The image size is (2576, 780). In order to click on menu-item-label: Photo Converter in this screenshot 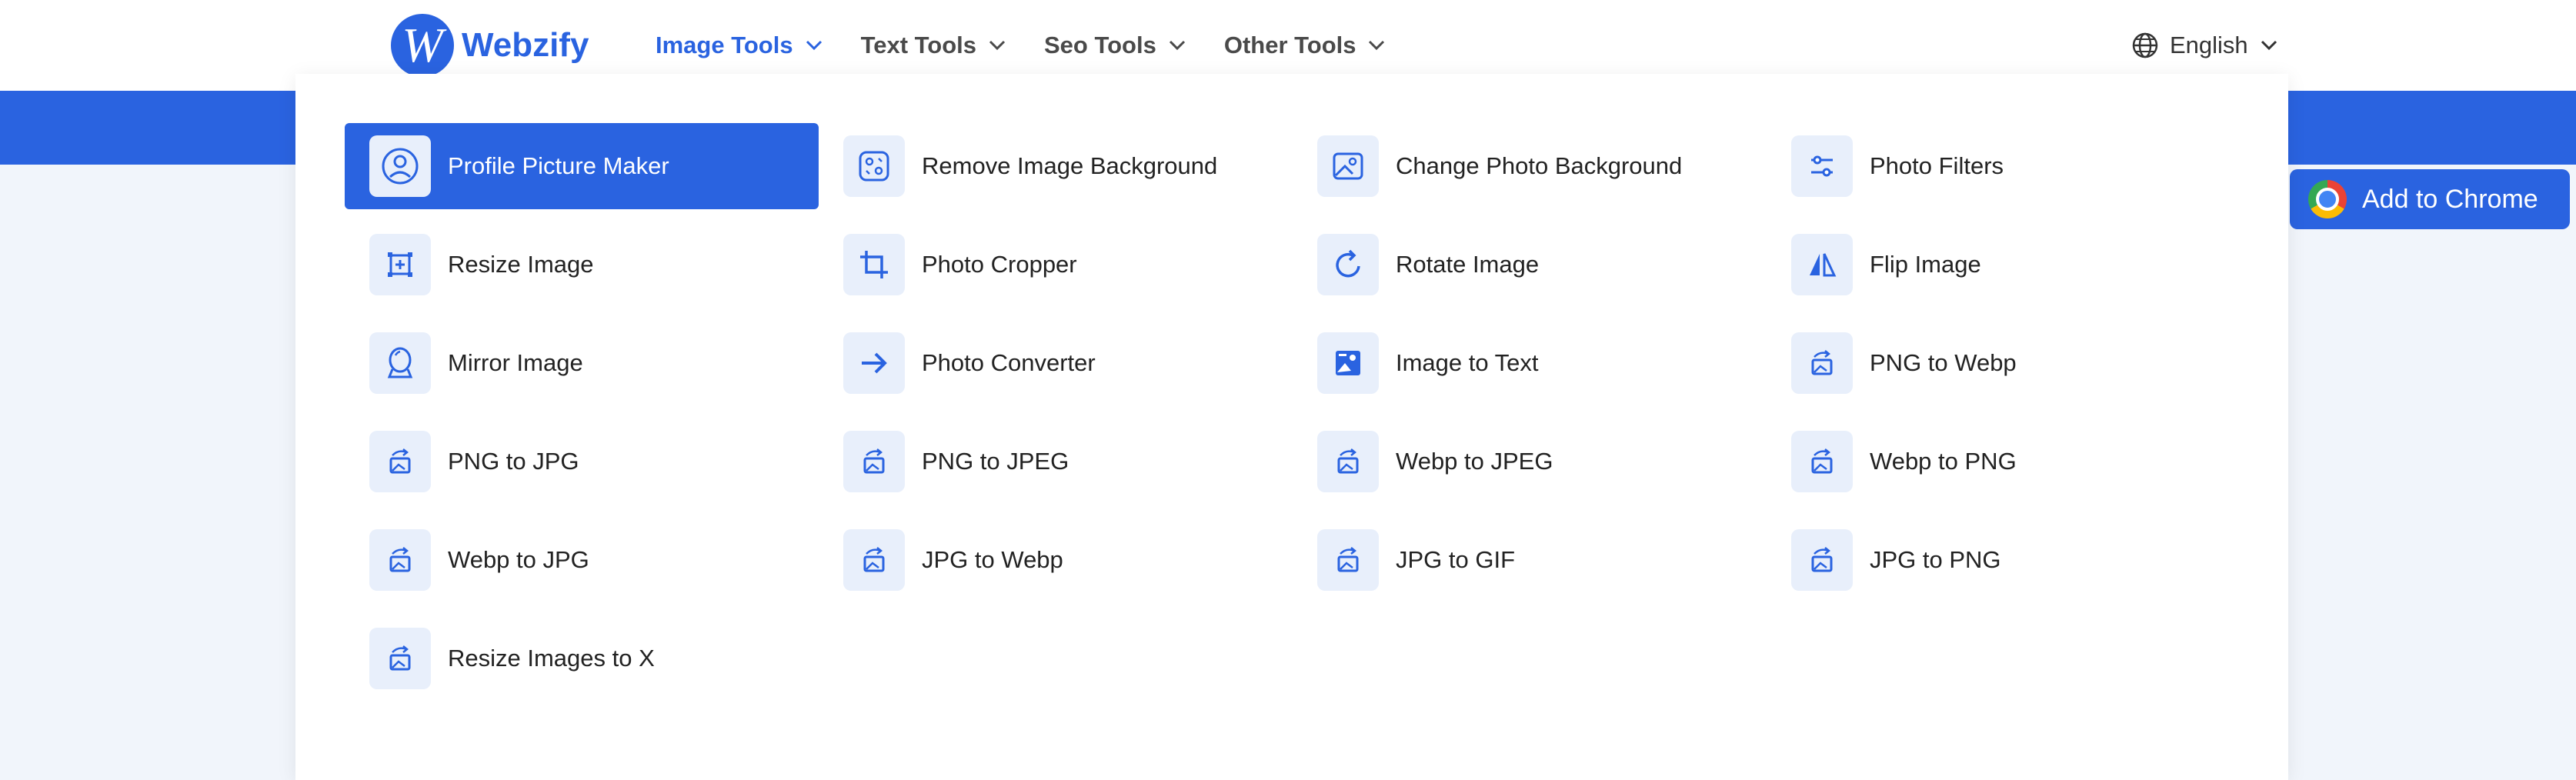, I will do `click(1009, 362)`.